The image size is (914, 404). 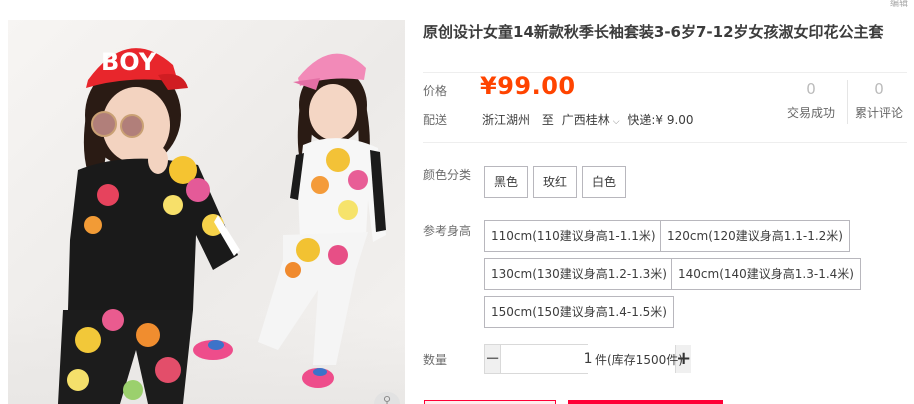 What do you see at coordinates (811, 100) in the screenshot?
I see `stat-sales: 0 交易成功` at bounding box center [811, 100].